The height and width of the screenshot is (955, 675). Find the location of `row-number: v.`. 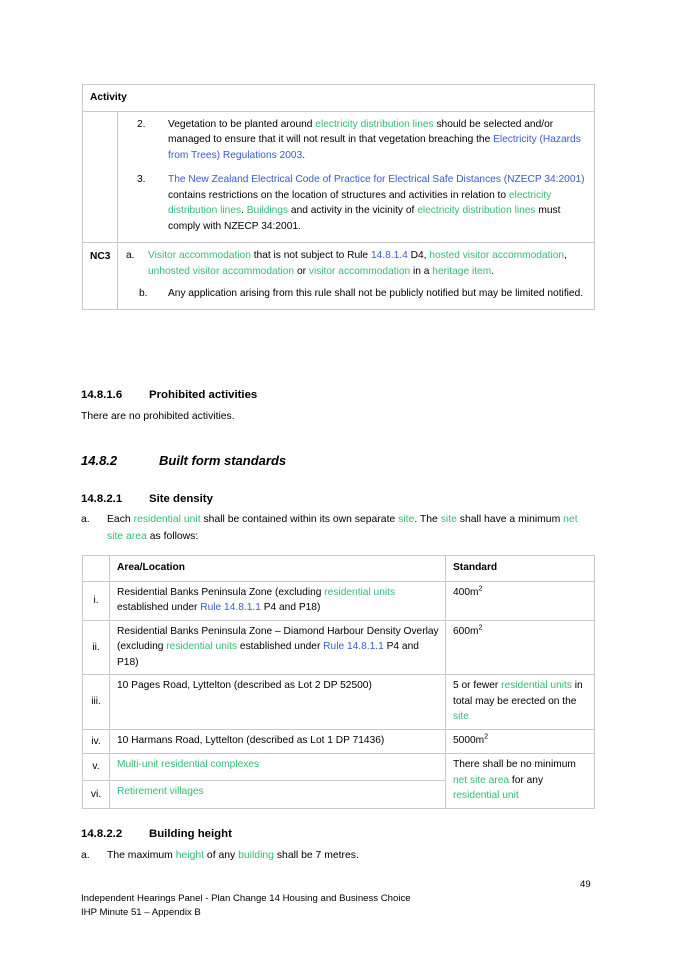

row-number: v. is located at coordinates (96, 767).